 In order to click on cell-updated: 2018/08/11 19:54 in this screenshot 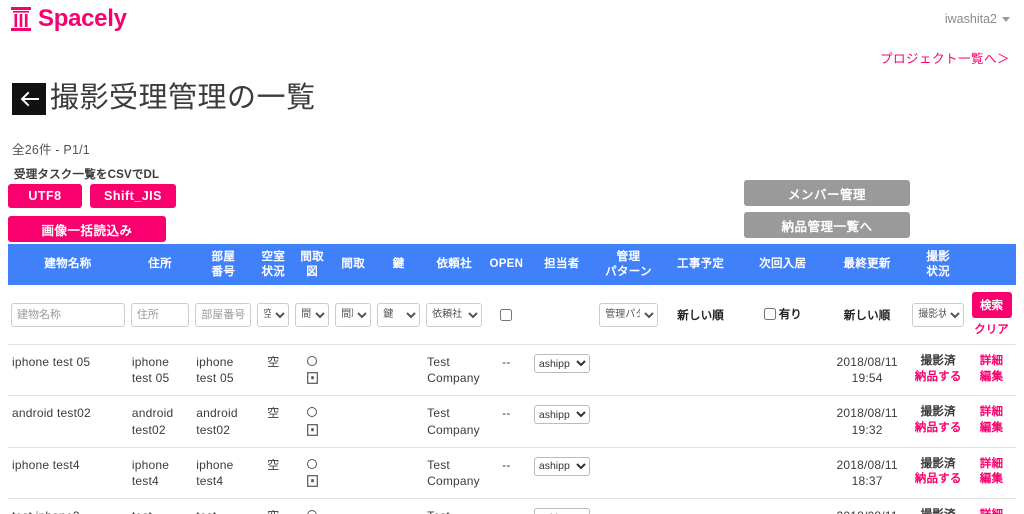, I will do `click(867, 370)`.